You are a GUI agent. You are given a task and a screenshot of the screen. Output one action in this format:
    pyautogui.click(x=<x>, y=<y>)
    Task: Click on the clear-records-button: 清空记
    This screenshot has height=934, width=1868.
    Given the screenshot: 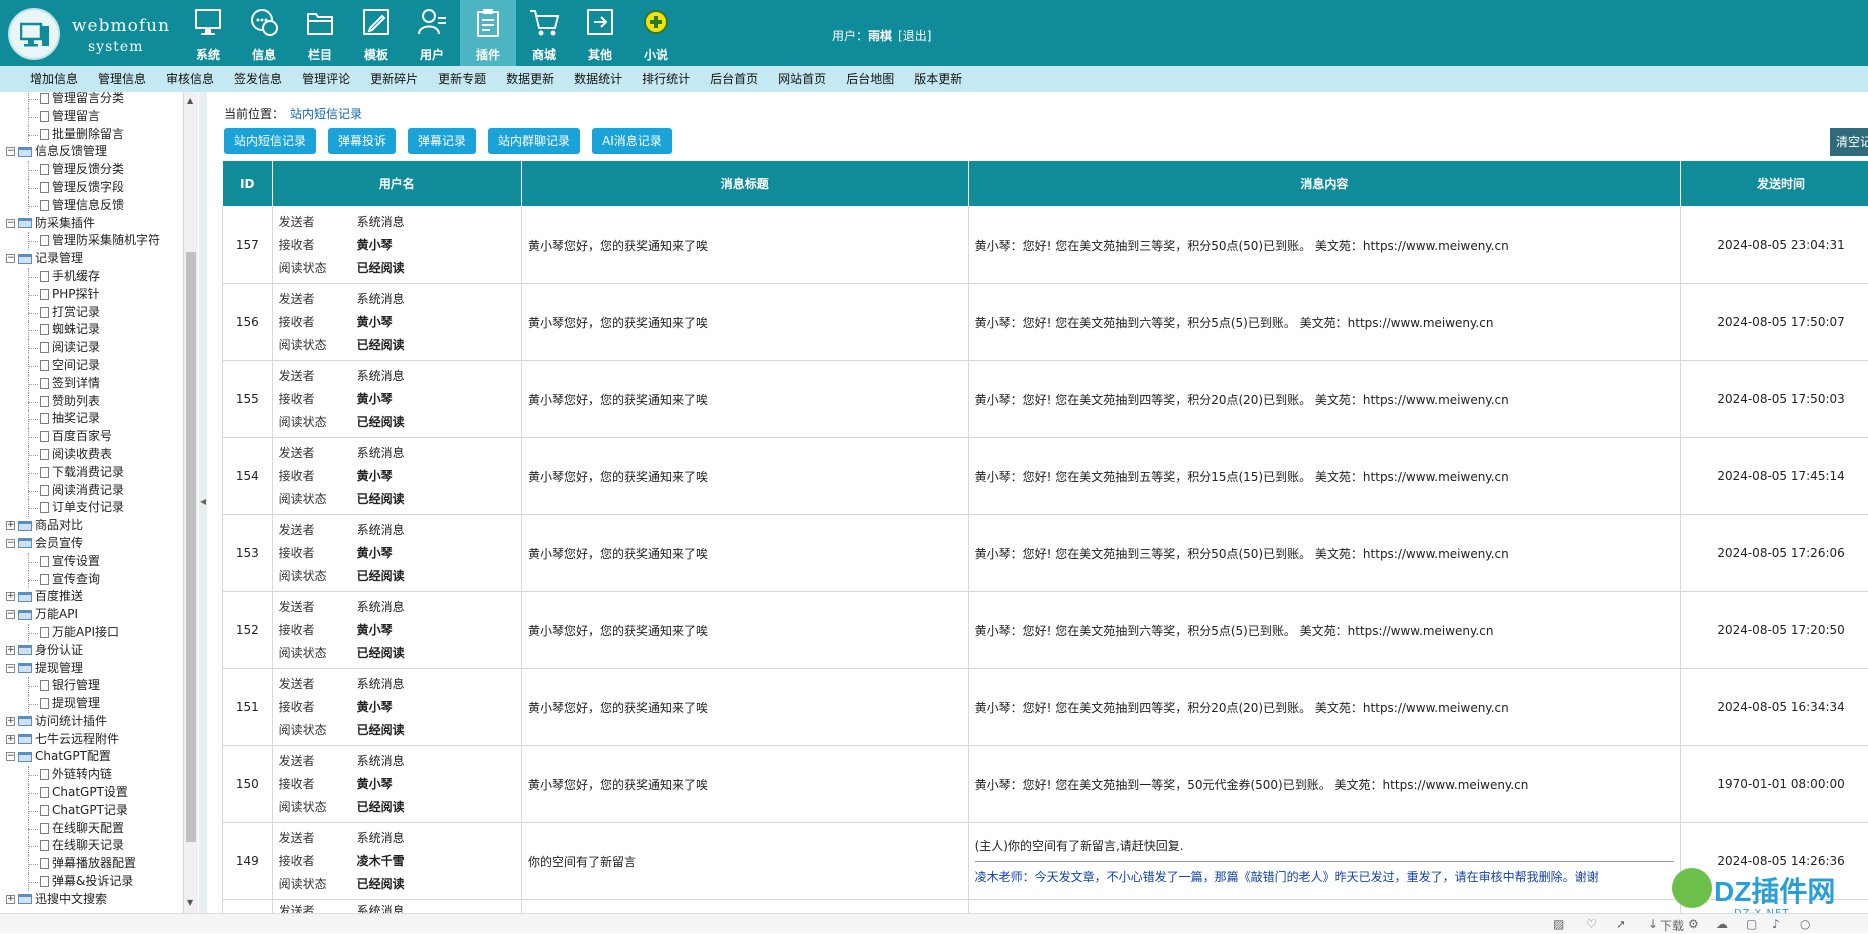 What is the action you would take?
    pyautogui.click(x=1849, y=142)
    